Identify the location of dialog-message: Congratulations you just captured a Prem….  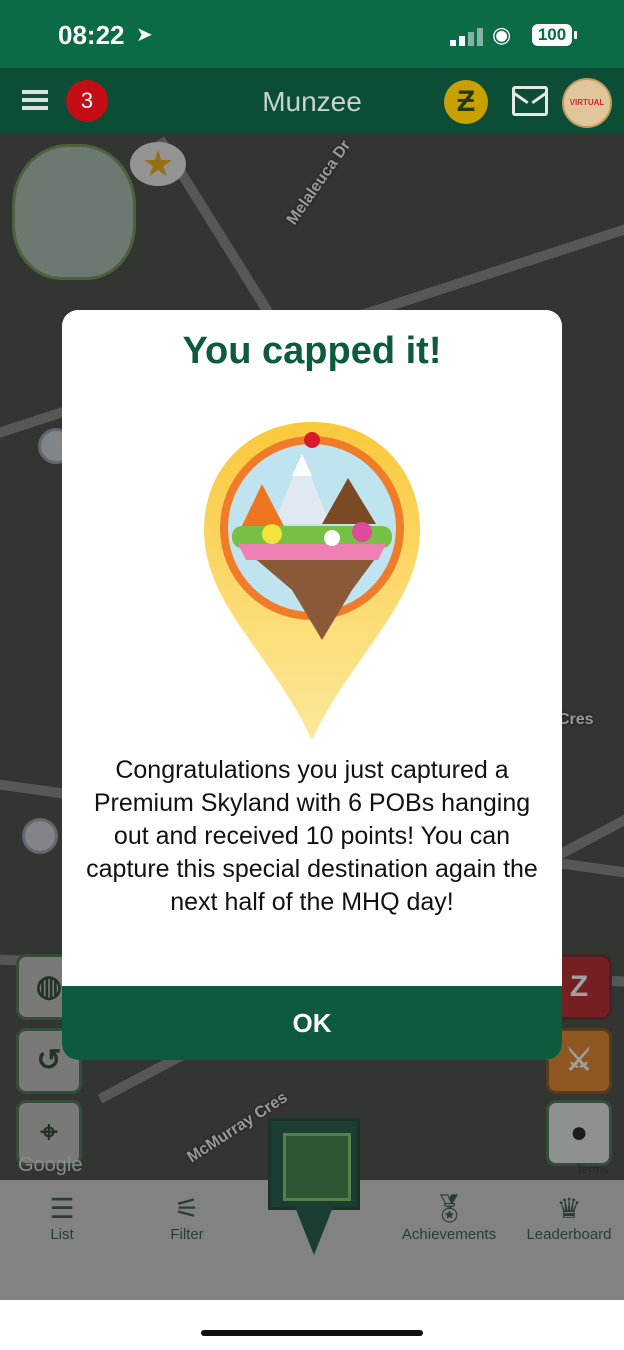
(312, 836).